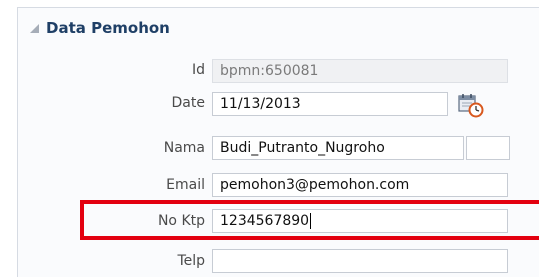 The image size is (539, 277). What do you see at coordinates (330, 104) in the screenshot?
I see `date-input: 11/13/2013` at bounding box center [330, 104].